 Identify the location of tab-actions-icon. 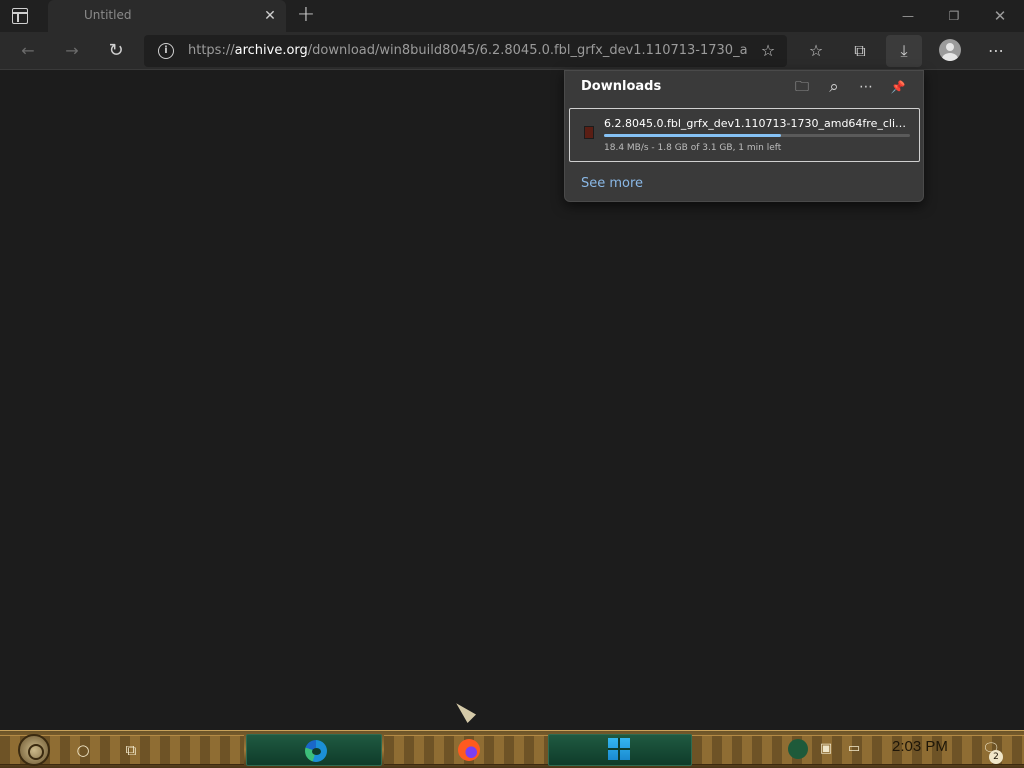
(20, 16).